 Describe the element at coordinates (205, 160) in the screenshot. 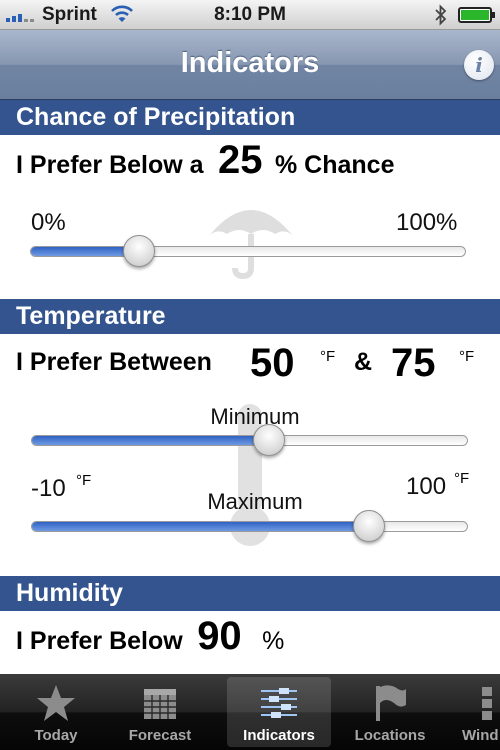

I see `precipitation-preference: I Prefer Below a 25 % Chance` at that location.